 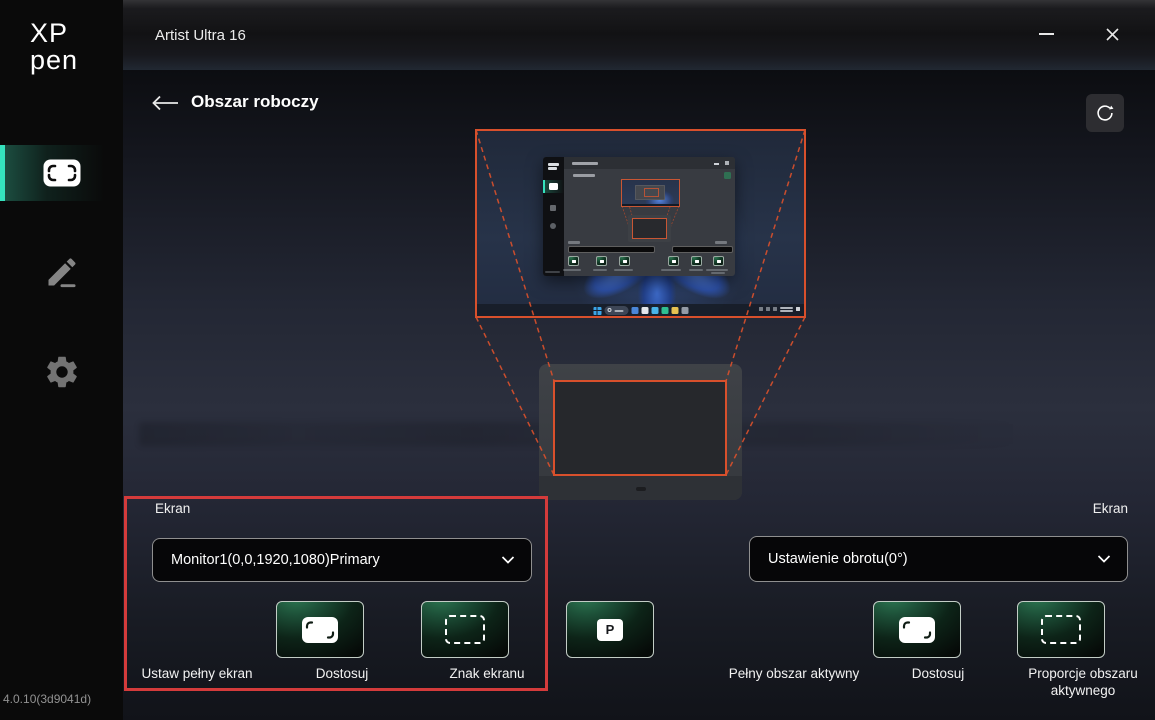 I want to click on full-active-area-button, so click(x=917, y=629).